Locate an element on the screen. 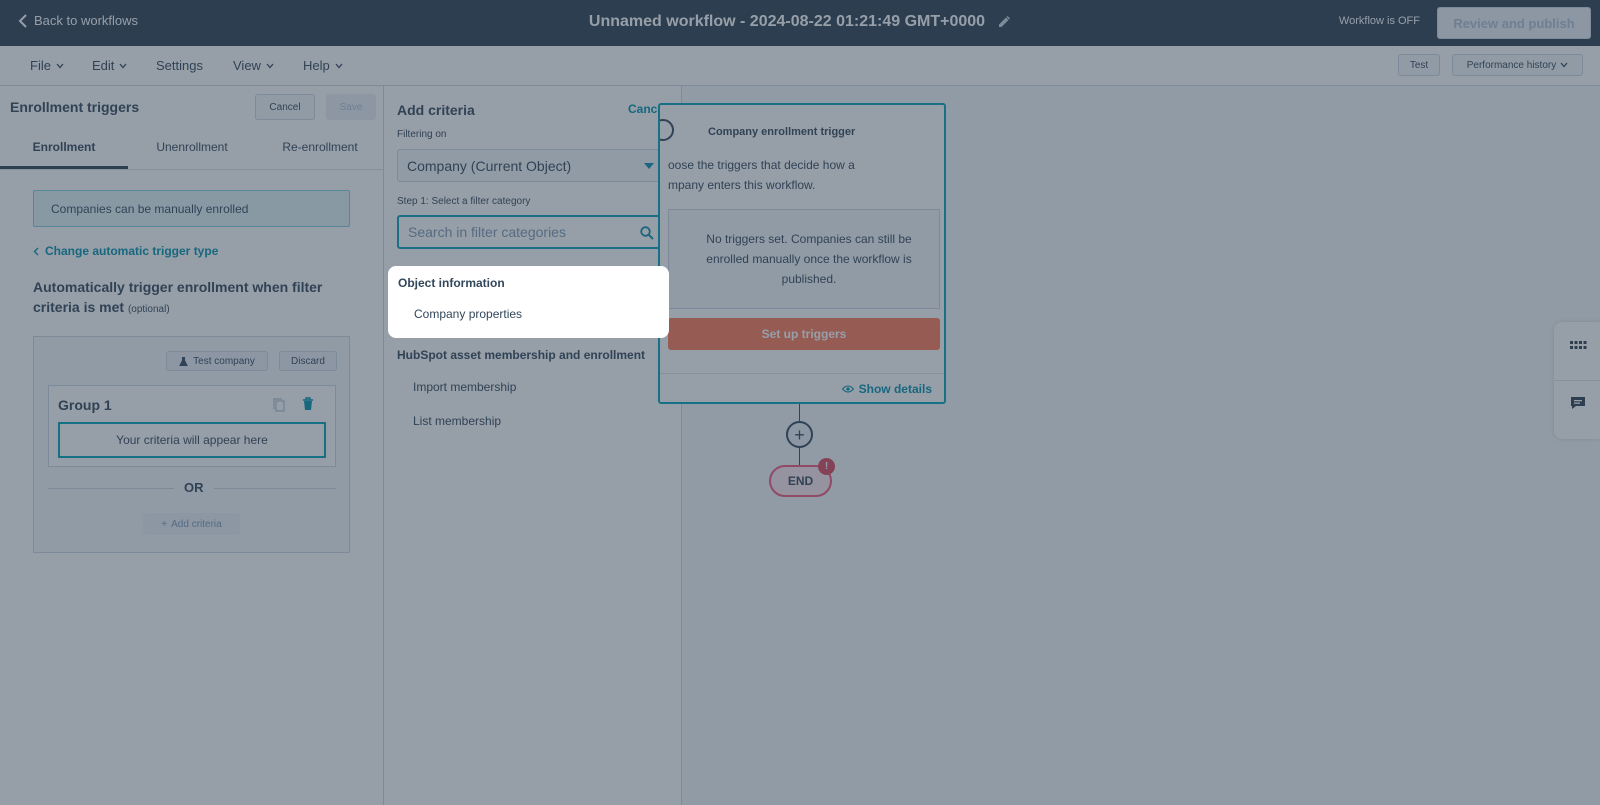 This screenshot has width=1600, height=805. change-trigger-type-link: Change automatic trigger type is located at coordinates (125, 251).